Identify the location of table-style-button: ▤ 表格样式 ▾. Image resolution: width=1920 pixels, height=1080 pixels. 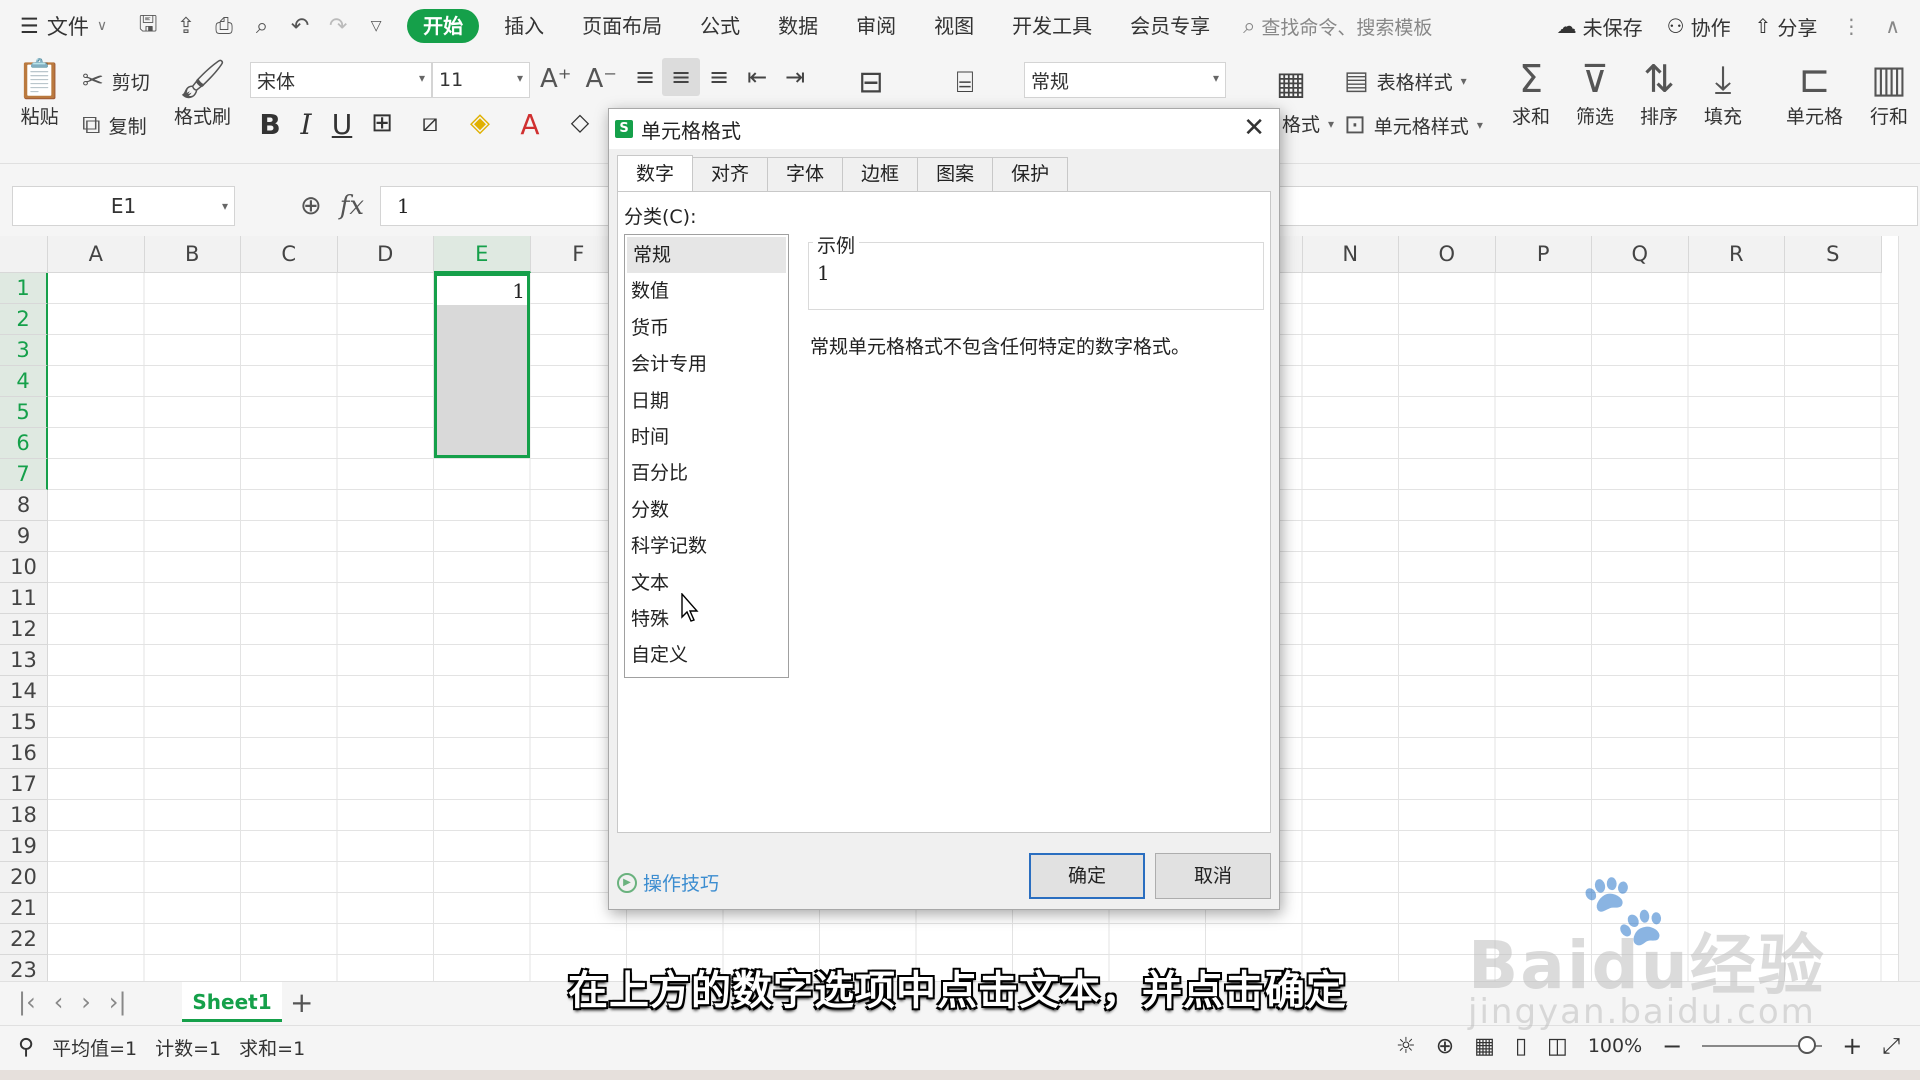
(1405, 81).